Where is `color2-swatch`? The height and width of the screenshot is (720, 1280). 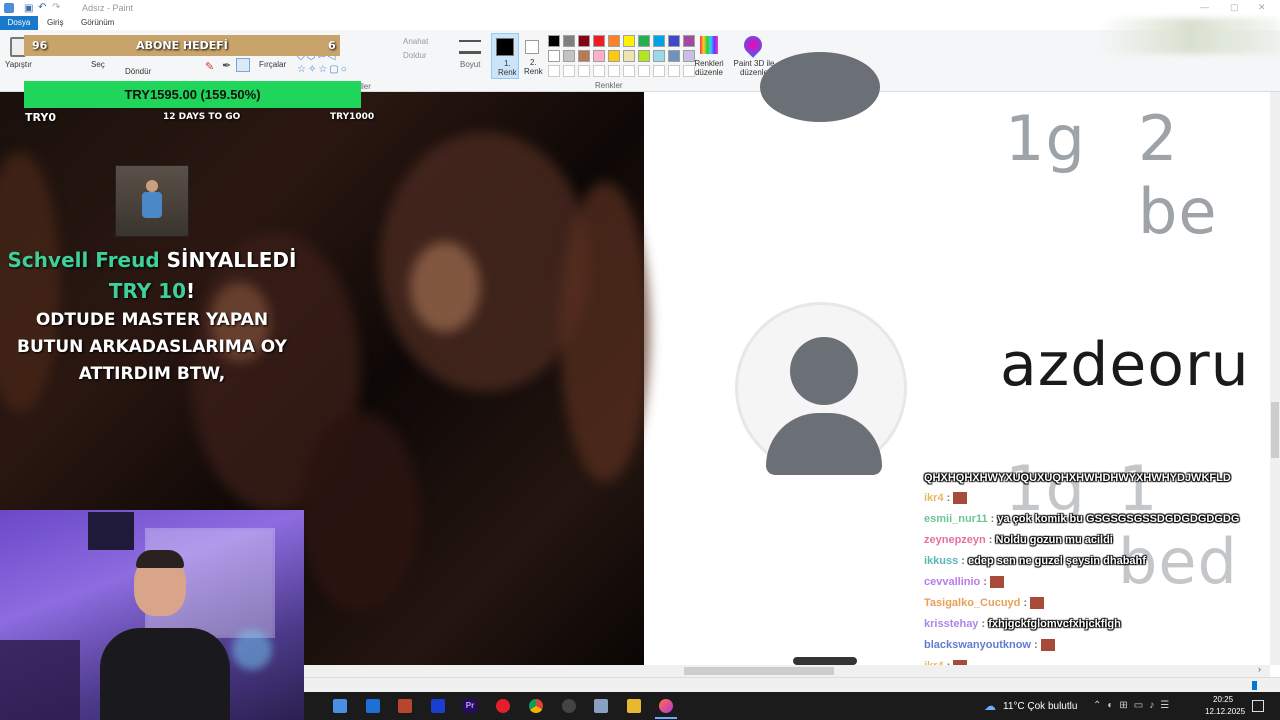 color2-swatch is located at coordinates (532, 47).